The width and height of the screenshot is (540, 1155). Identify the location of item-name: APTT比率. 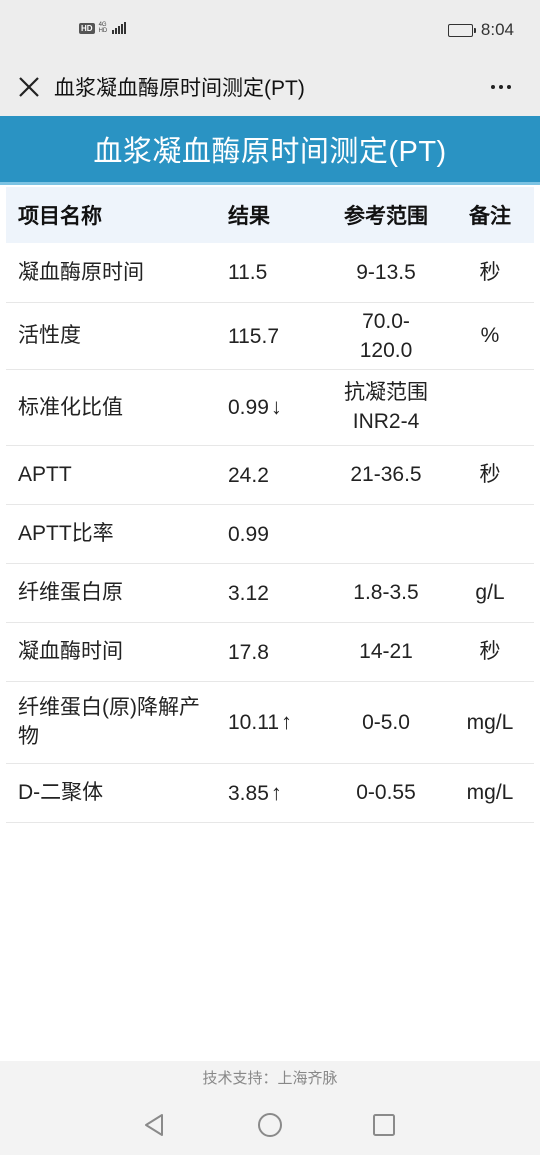
(111, 534).